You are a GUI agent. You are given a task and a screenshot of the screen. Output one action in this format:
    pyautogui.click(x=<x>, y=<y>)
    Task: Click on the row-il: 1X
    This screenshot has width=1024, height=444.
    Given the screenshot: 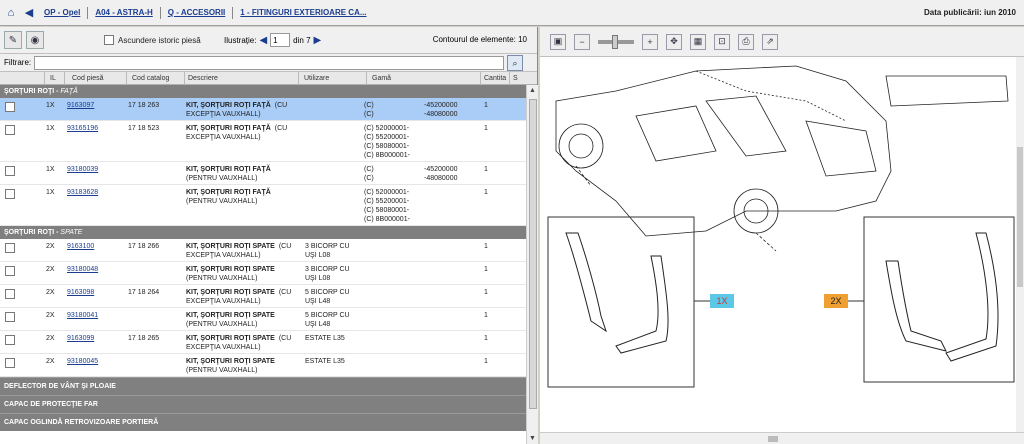 What is the action you would take?
    pyautogui.click(x=50, y=105)
    